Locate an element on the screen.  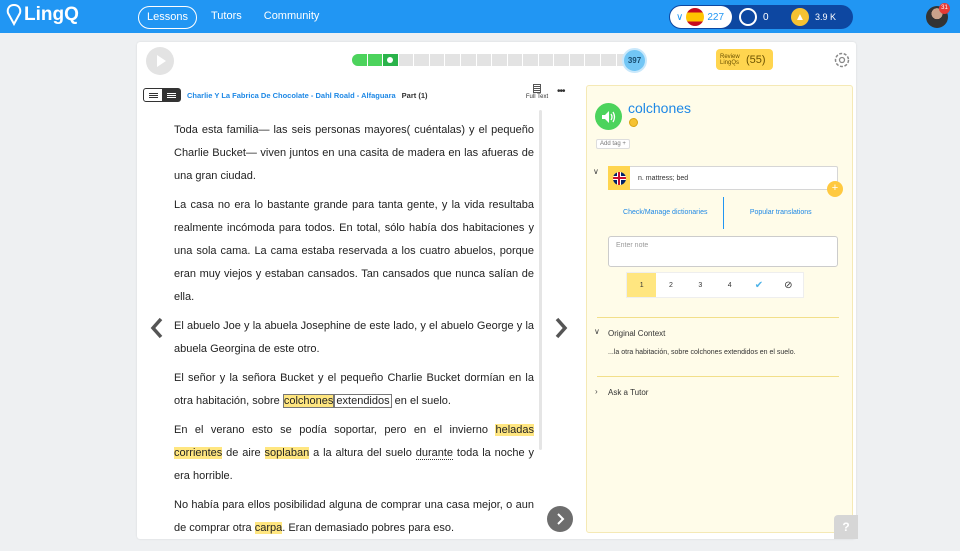
manage-dictionaries-link: Check/Manage dictionaries is located at coordinates (666, 213).